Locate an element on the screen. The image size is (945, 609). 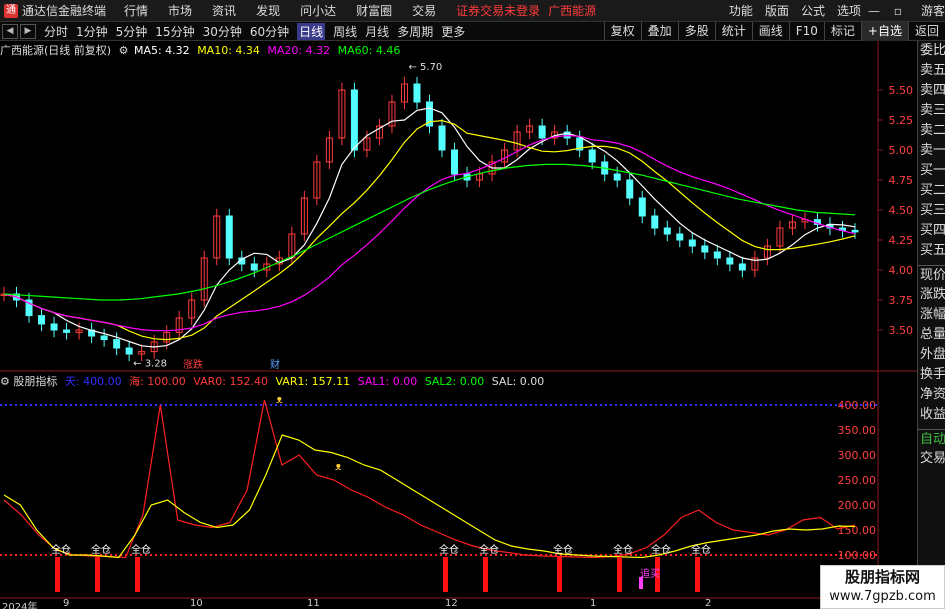
side-item: 换手 is located at coordinates (931, 375).